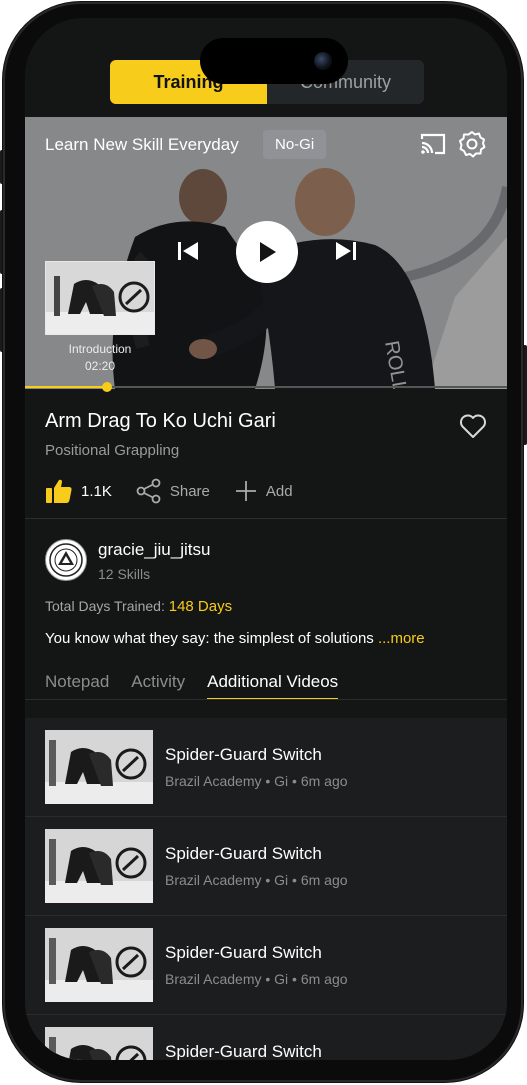 This screenshot has width=527, height=1085. I want to click on intro-chapter-thumbnail, so click(100, 298).